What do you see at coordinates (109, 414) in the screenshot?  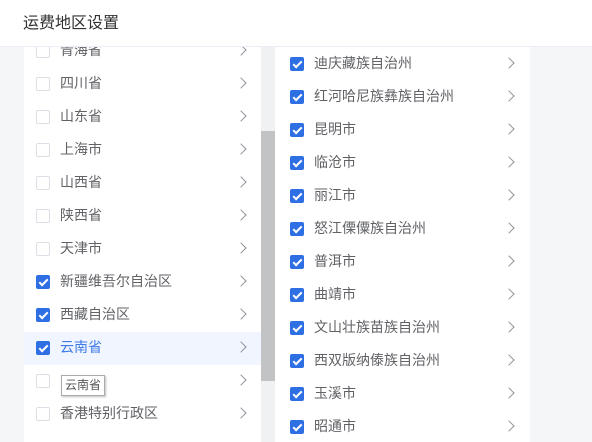 I see `province-label: 香港特别行政区` at bounding box center [109, 414].